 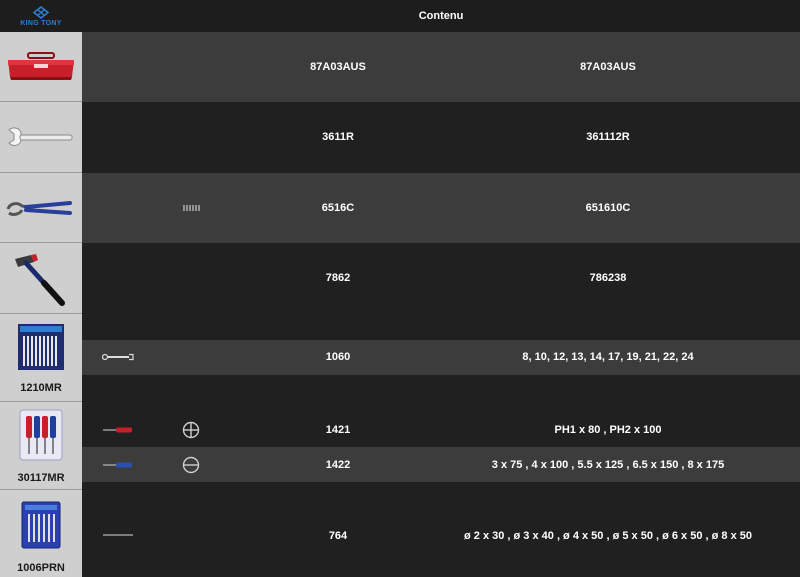 I want to click on king-tony-logo: KING TONY, so click(x=41, y=16).